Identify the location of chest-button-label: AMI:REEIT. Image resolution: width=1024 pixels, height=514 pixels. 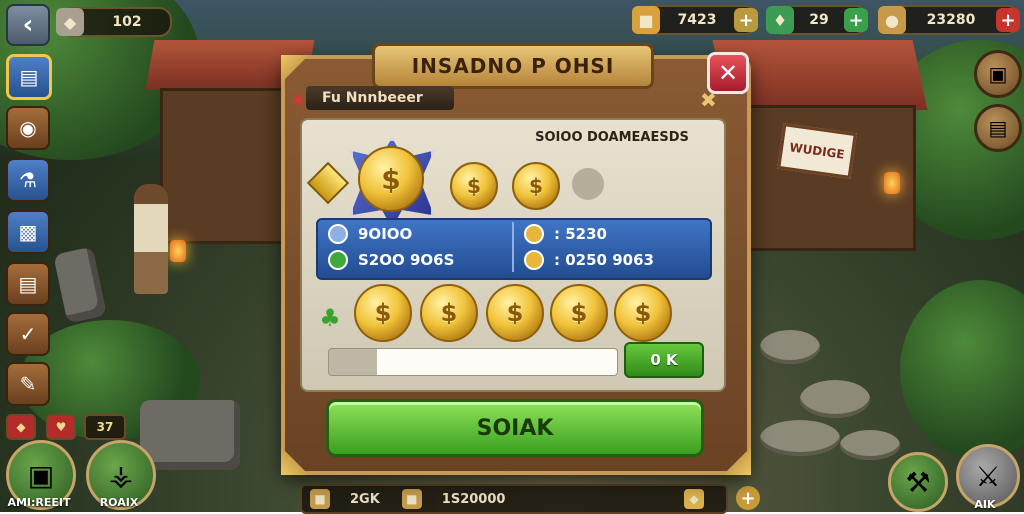
(39, 502).